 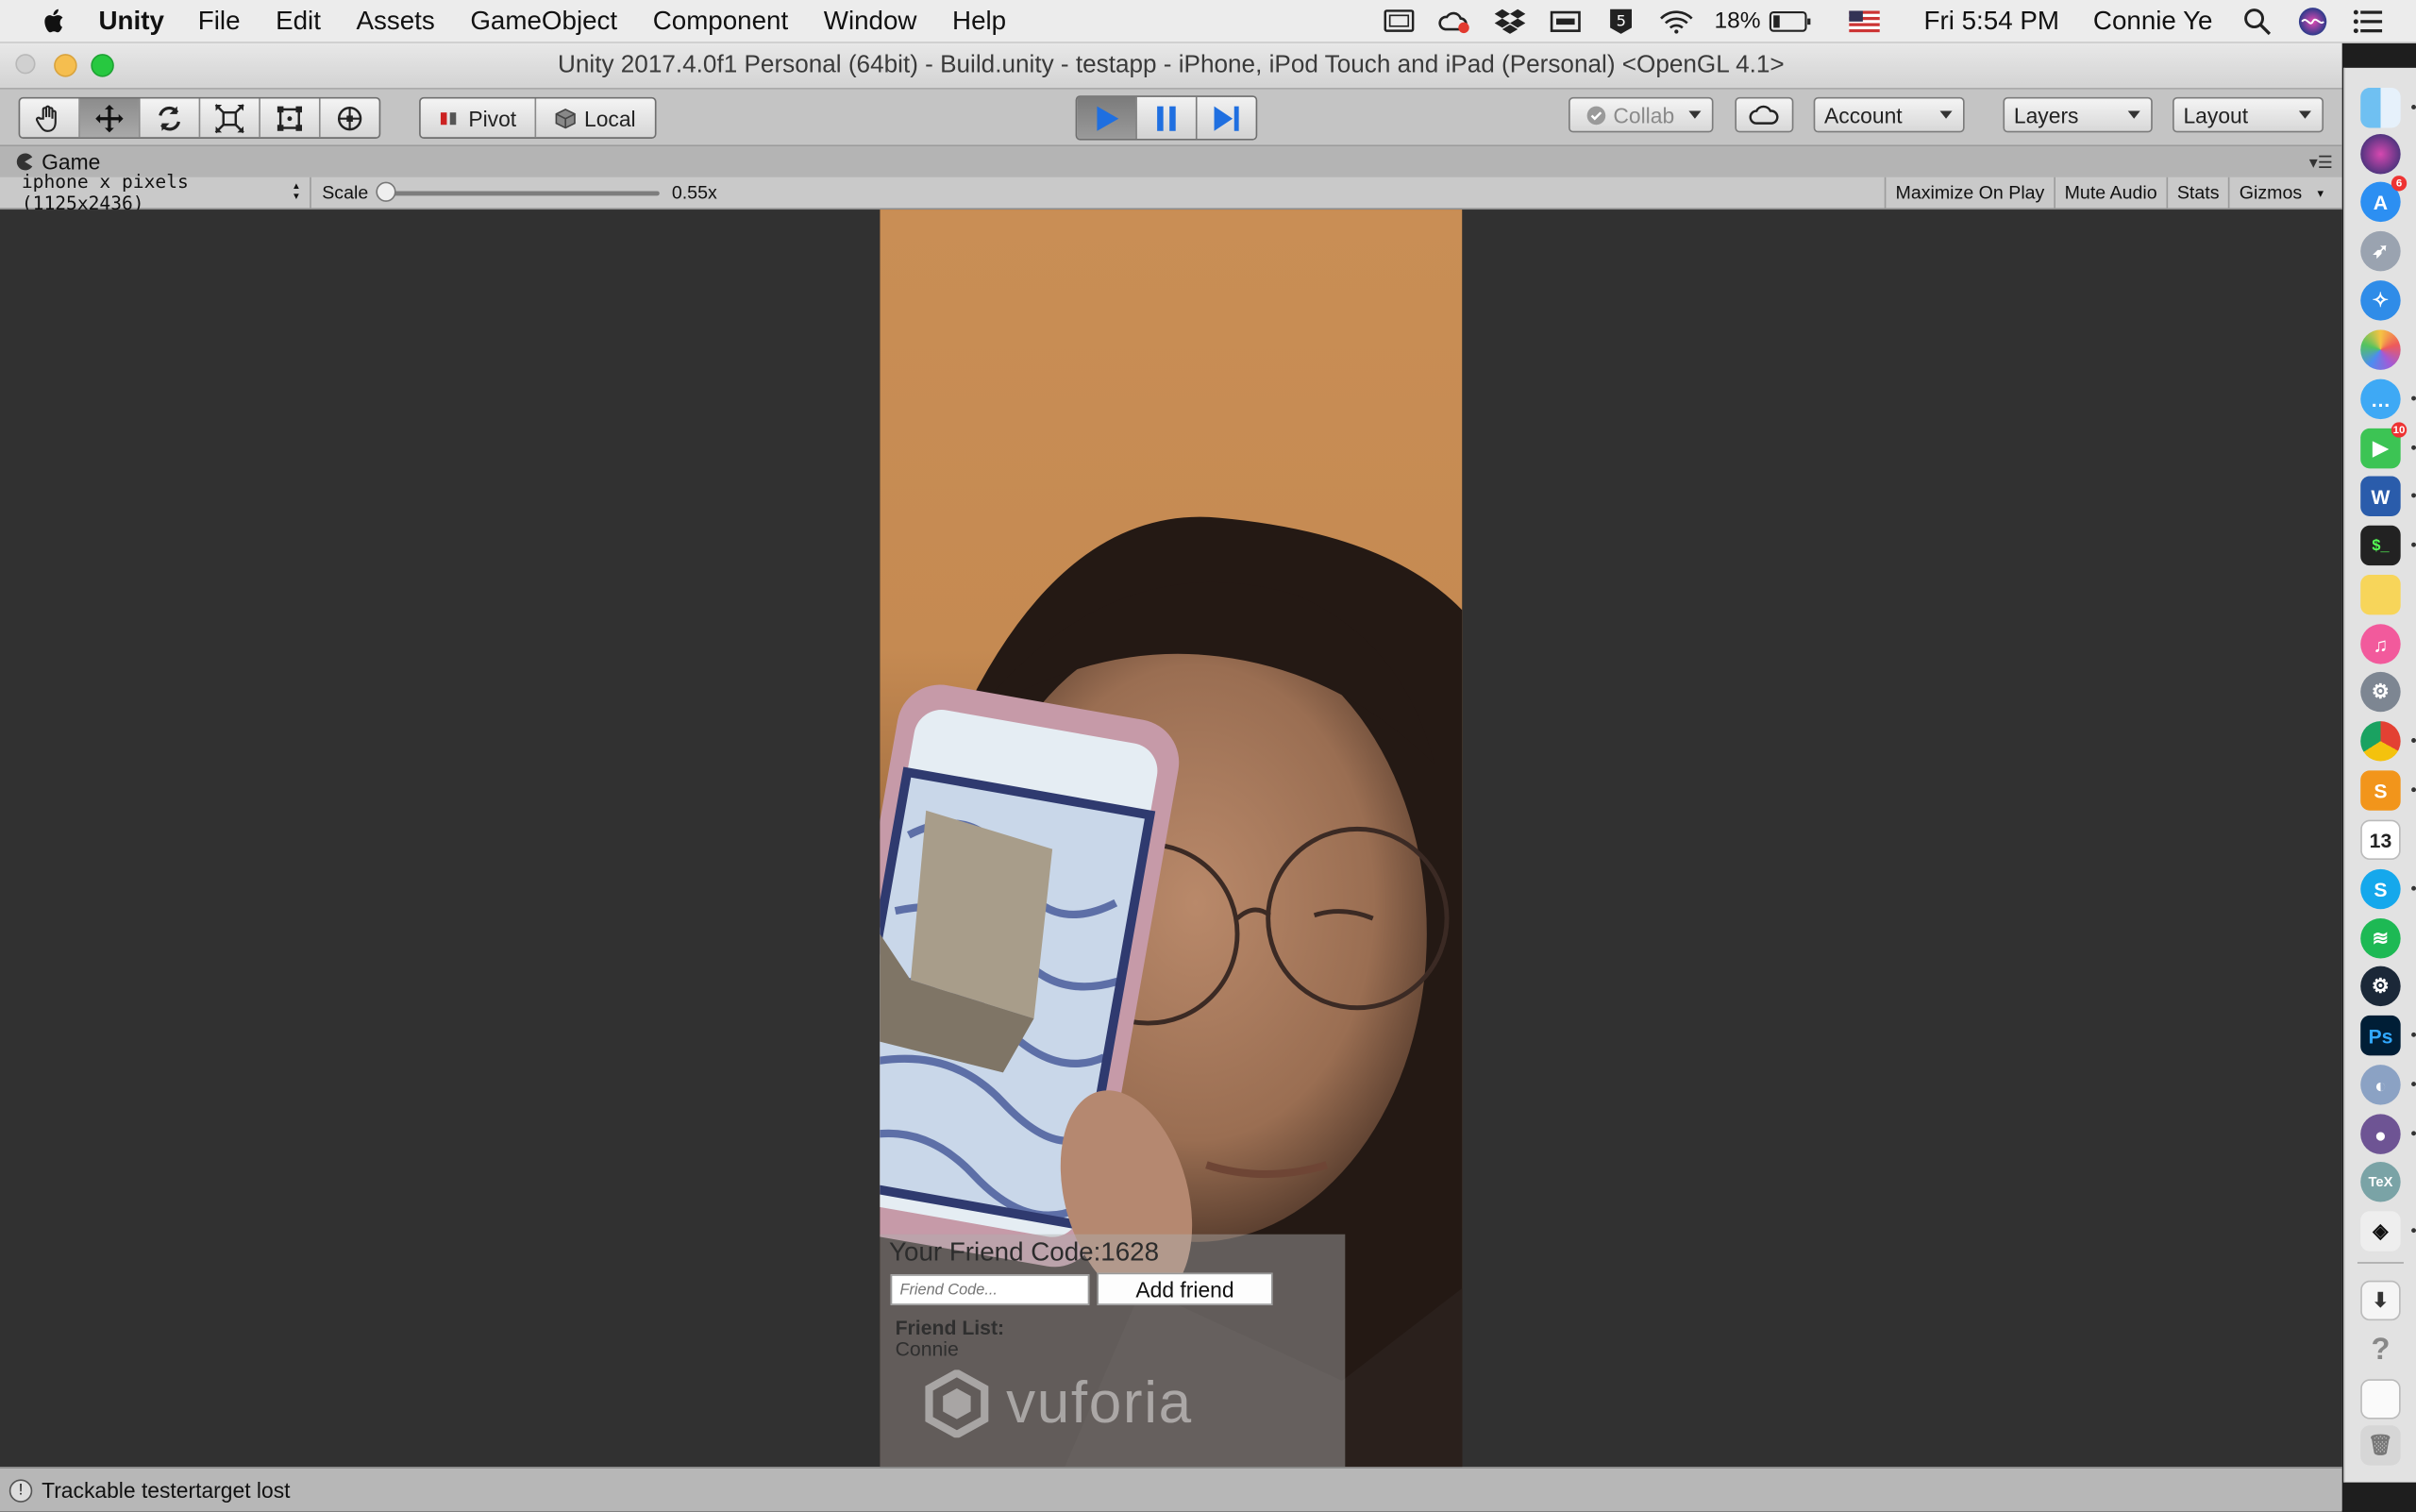 What do you see at coordinates (2280, 192) in the screenshot?
I see `gizmos-dropdown: Gizmos ▾` at bounding box center [2280, 192].